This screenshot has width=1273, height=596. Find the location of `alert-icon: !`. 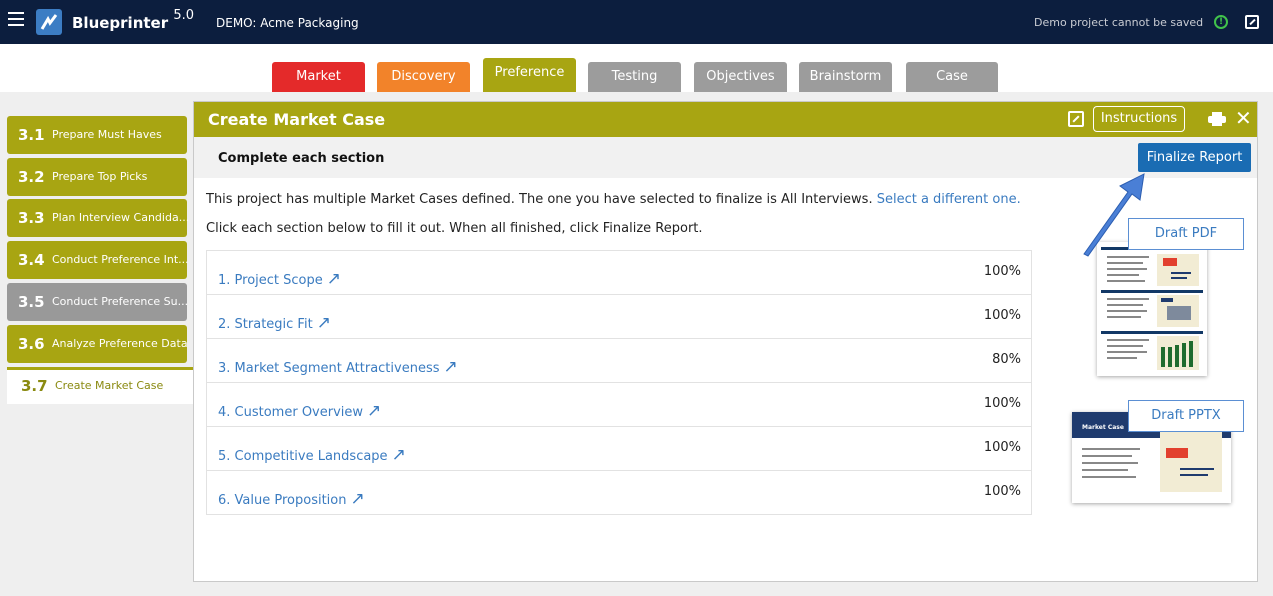

alert-icon: ! is located at coordinates (1221, 22).